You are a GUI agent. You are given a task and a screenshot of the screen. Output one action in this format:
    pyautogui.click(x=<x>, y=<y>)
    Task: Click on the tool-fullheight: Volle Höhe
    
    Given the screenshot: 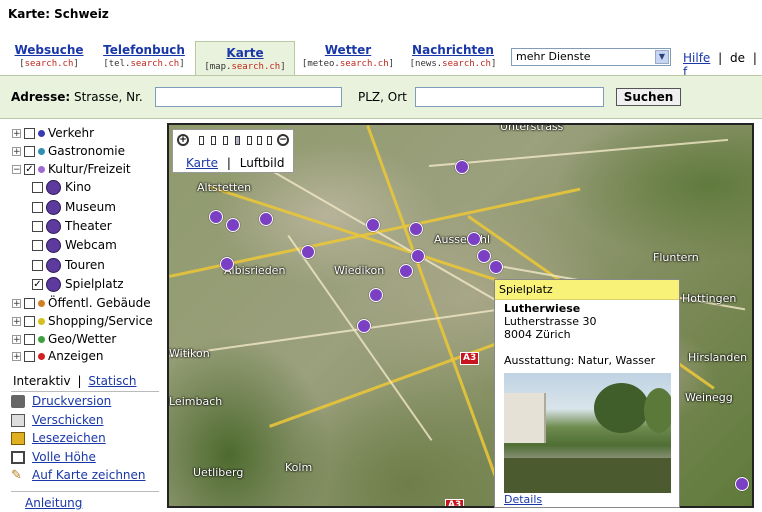 What is the action you would take?
    pyautogui.click(x=53, y=457)
    